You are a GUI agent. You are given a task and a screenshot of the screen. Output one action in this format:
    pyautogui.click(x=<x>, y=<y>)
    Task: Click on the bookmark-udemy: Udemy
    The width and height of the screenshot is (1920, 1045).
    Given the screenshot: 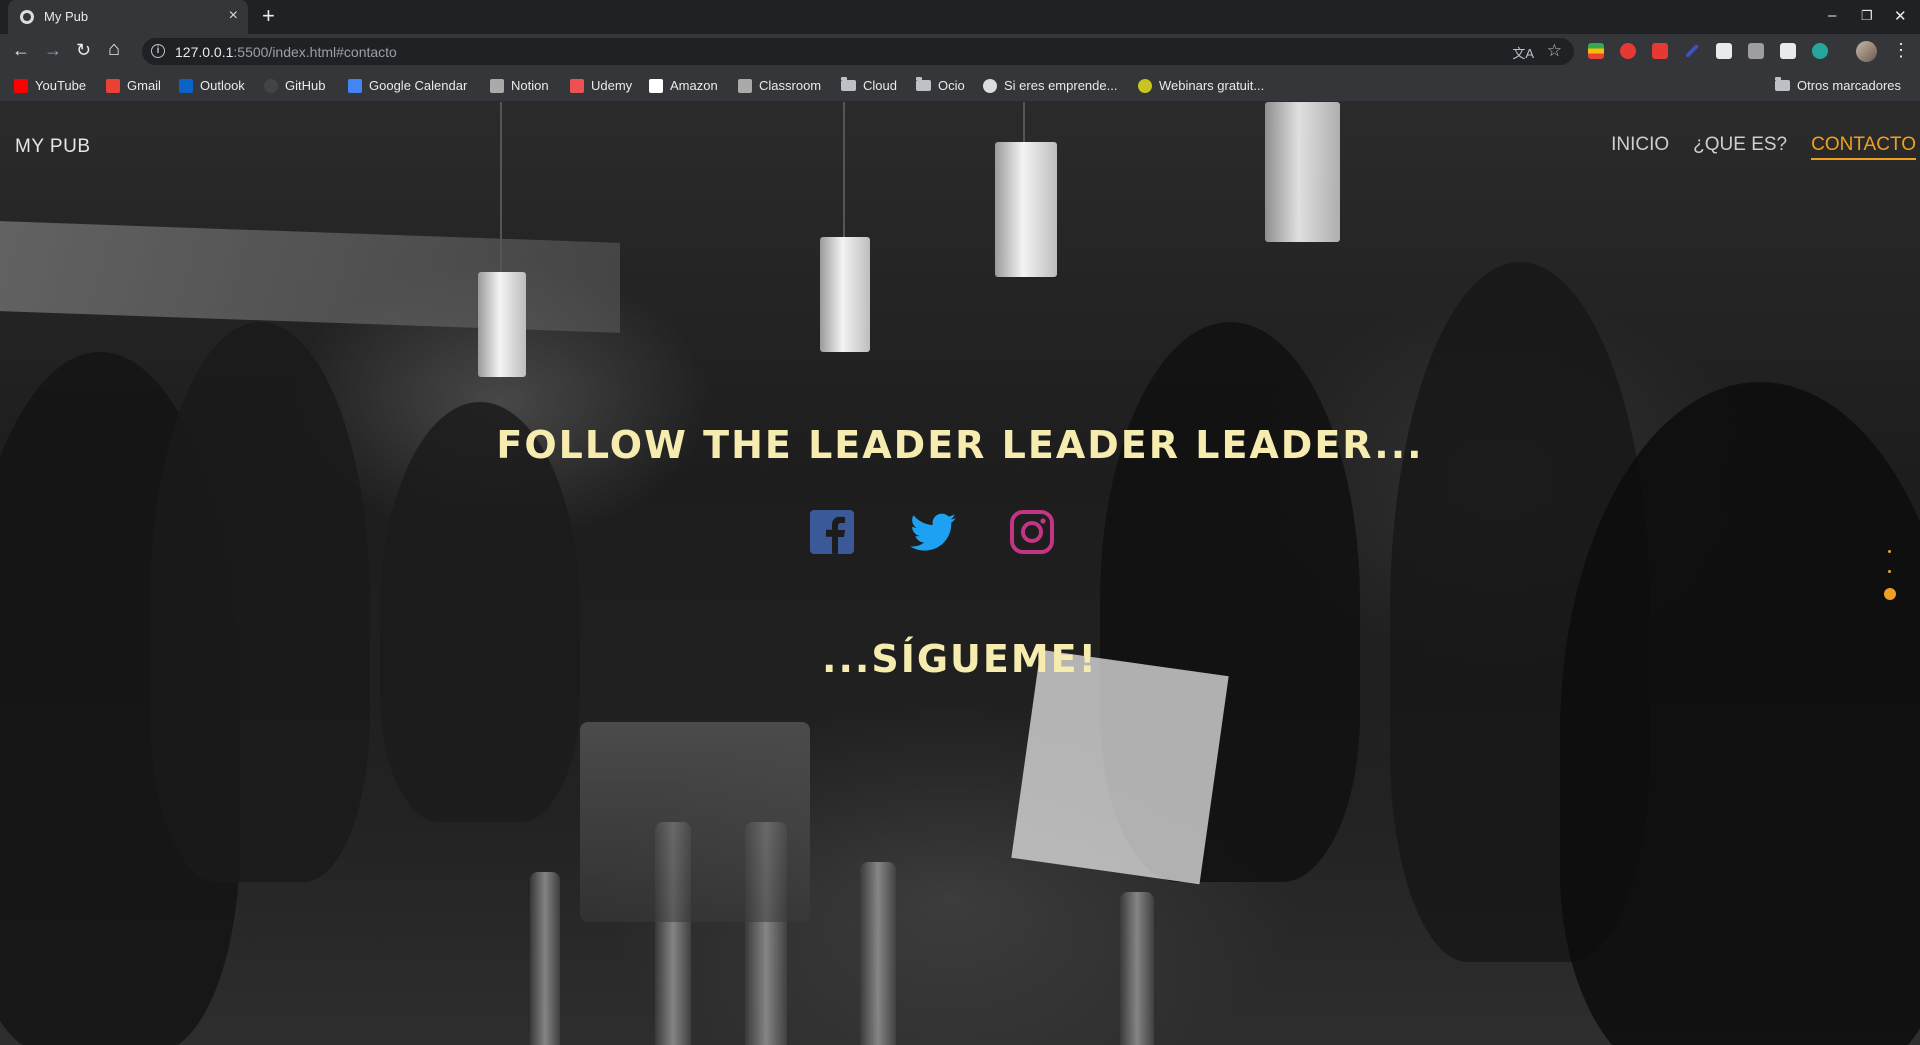 What is the action you would take?
    pyautogui.click(x=601, y=85)
    